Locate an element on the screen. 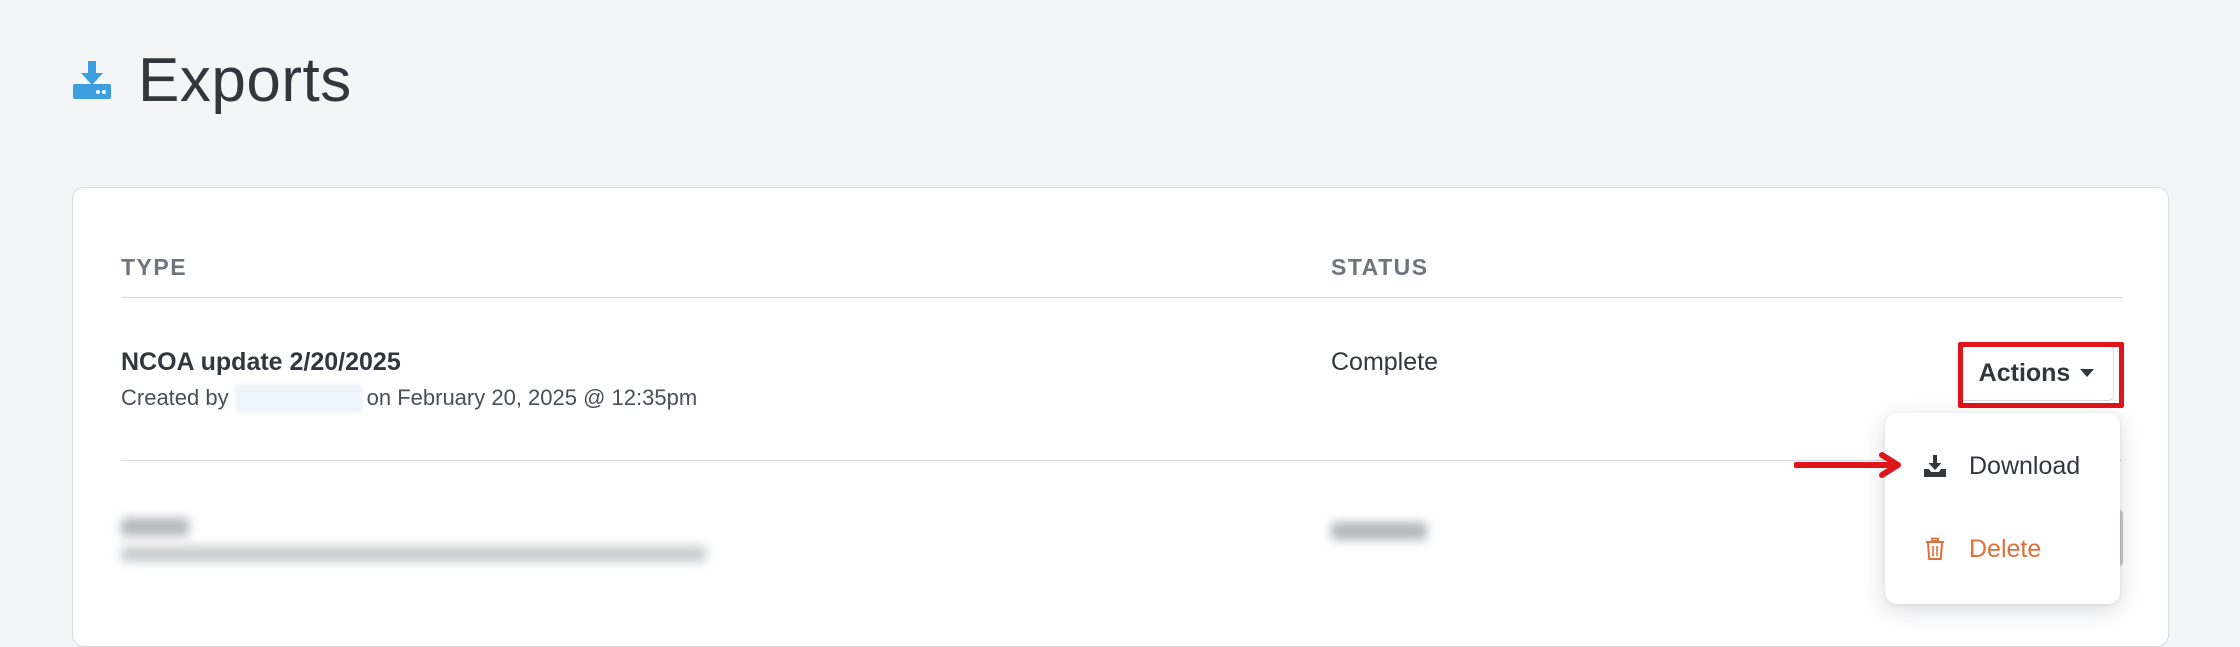 Image resolution: width=2240 pixels, height=647 pixels. download-icon is located at coordinates (92, 80).